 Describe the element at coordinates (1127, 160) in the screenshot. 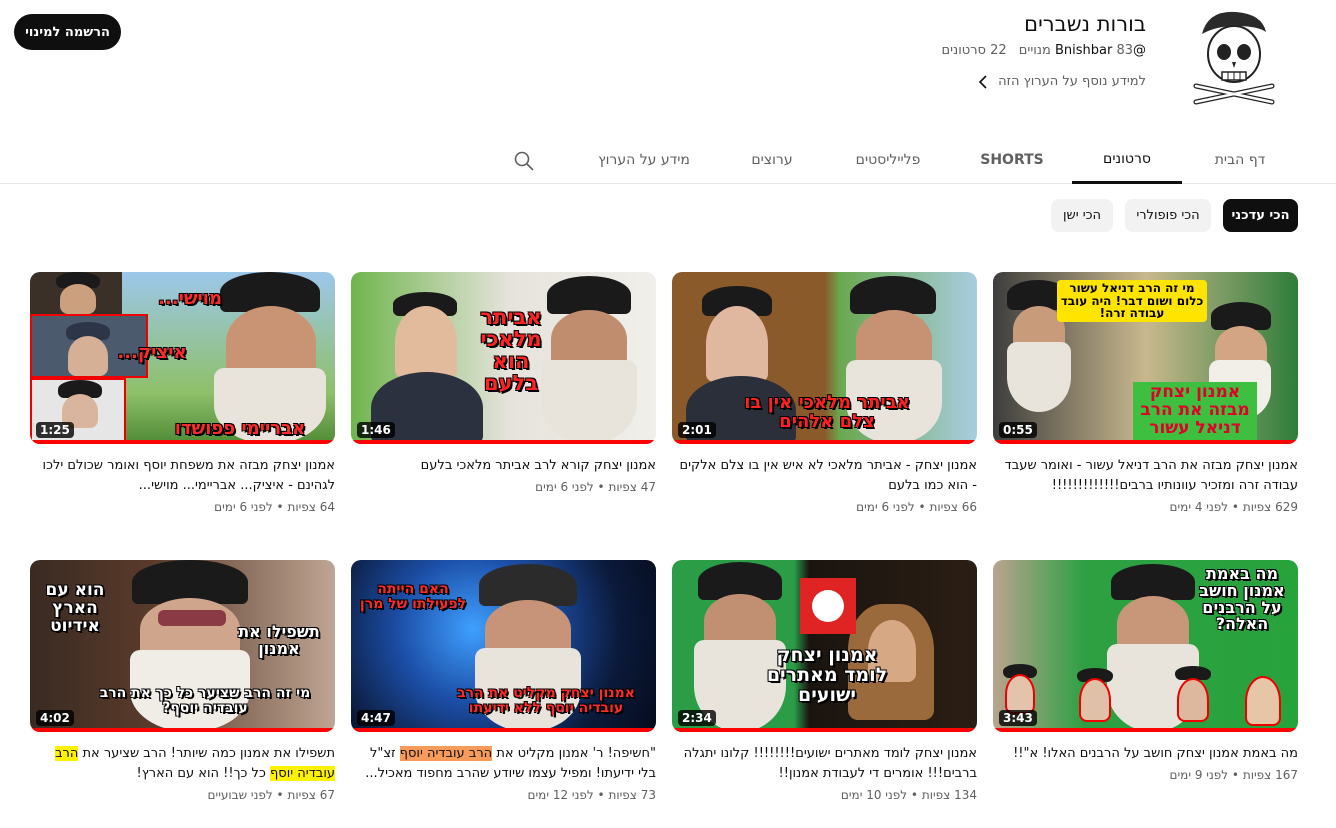

I see `tab-videos: סרטונים` at that location.